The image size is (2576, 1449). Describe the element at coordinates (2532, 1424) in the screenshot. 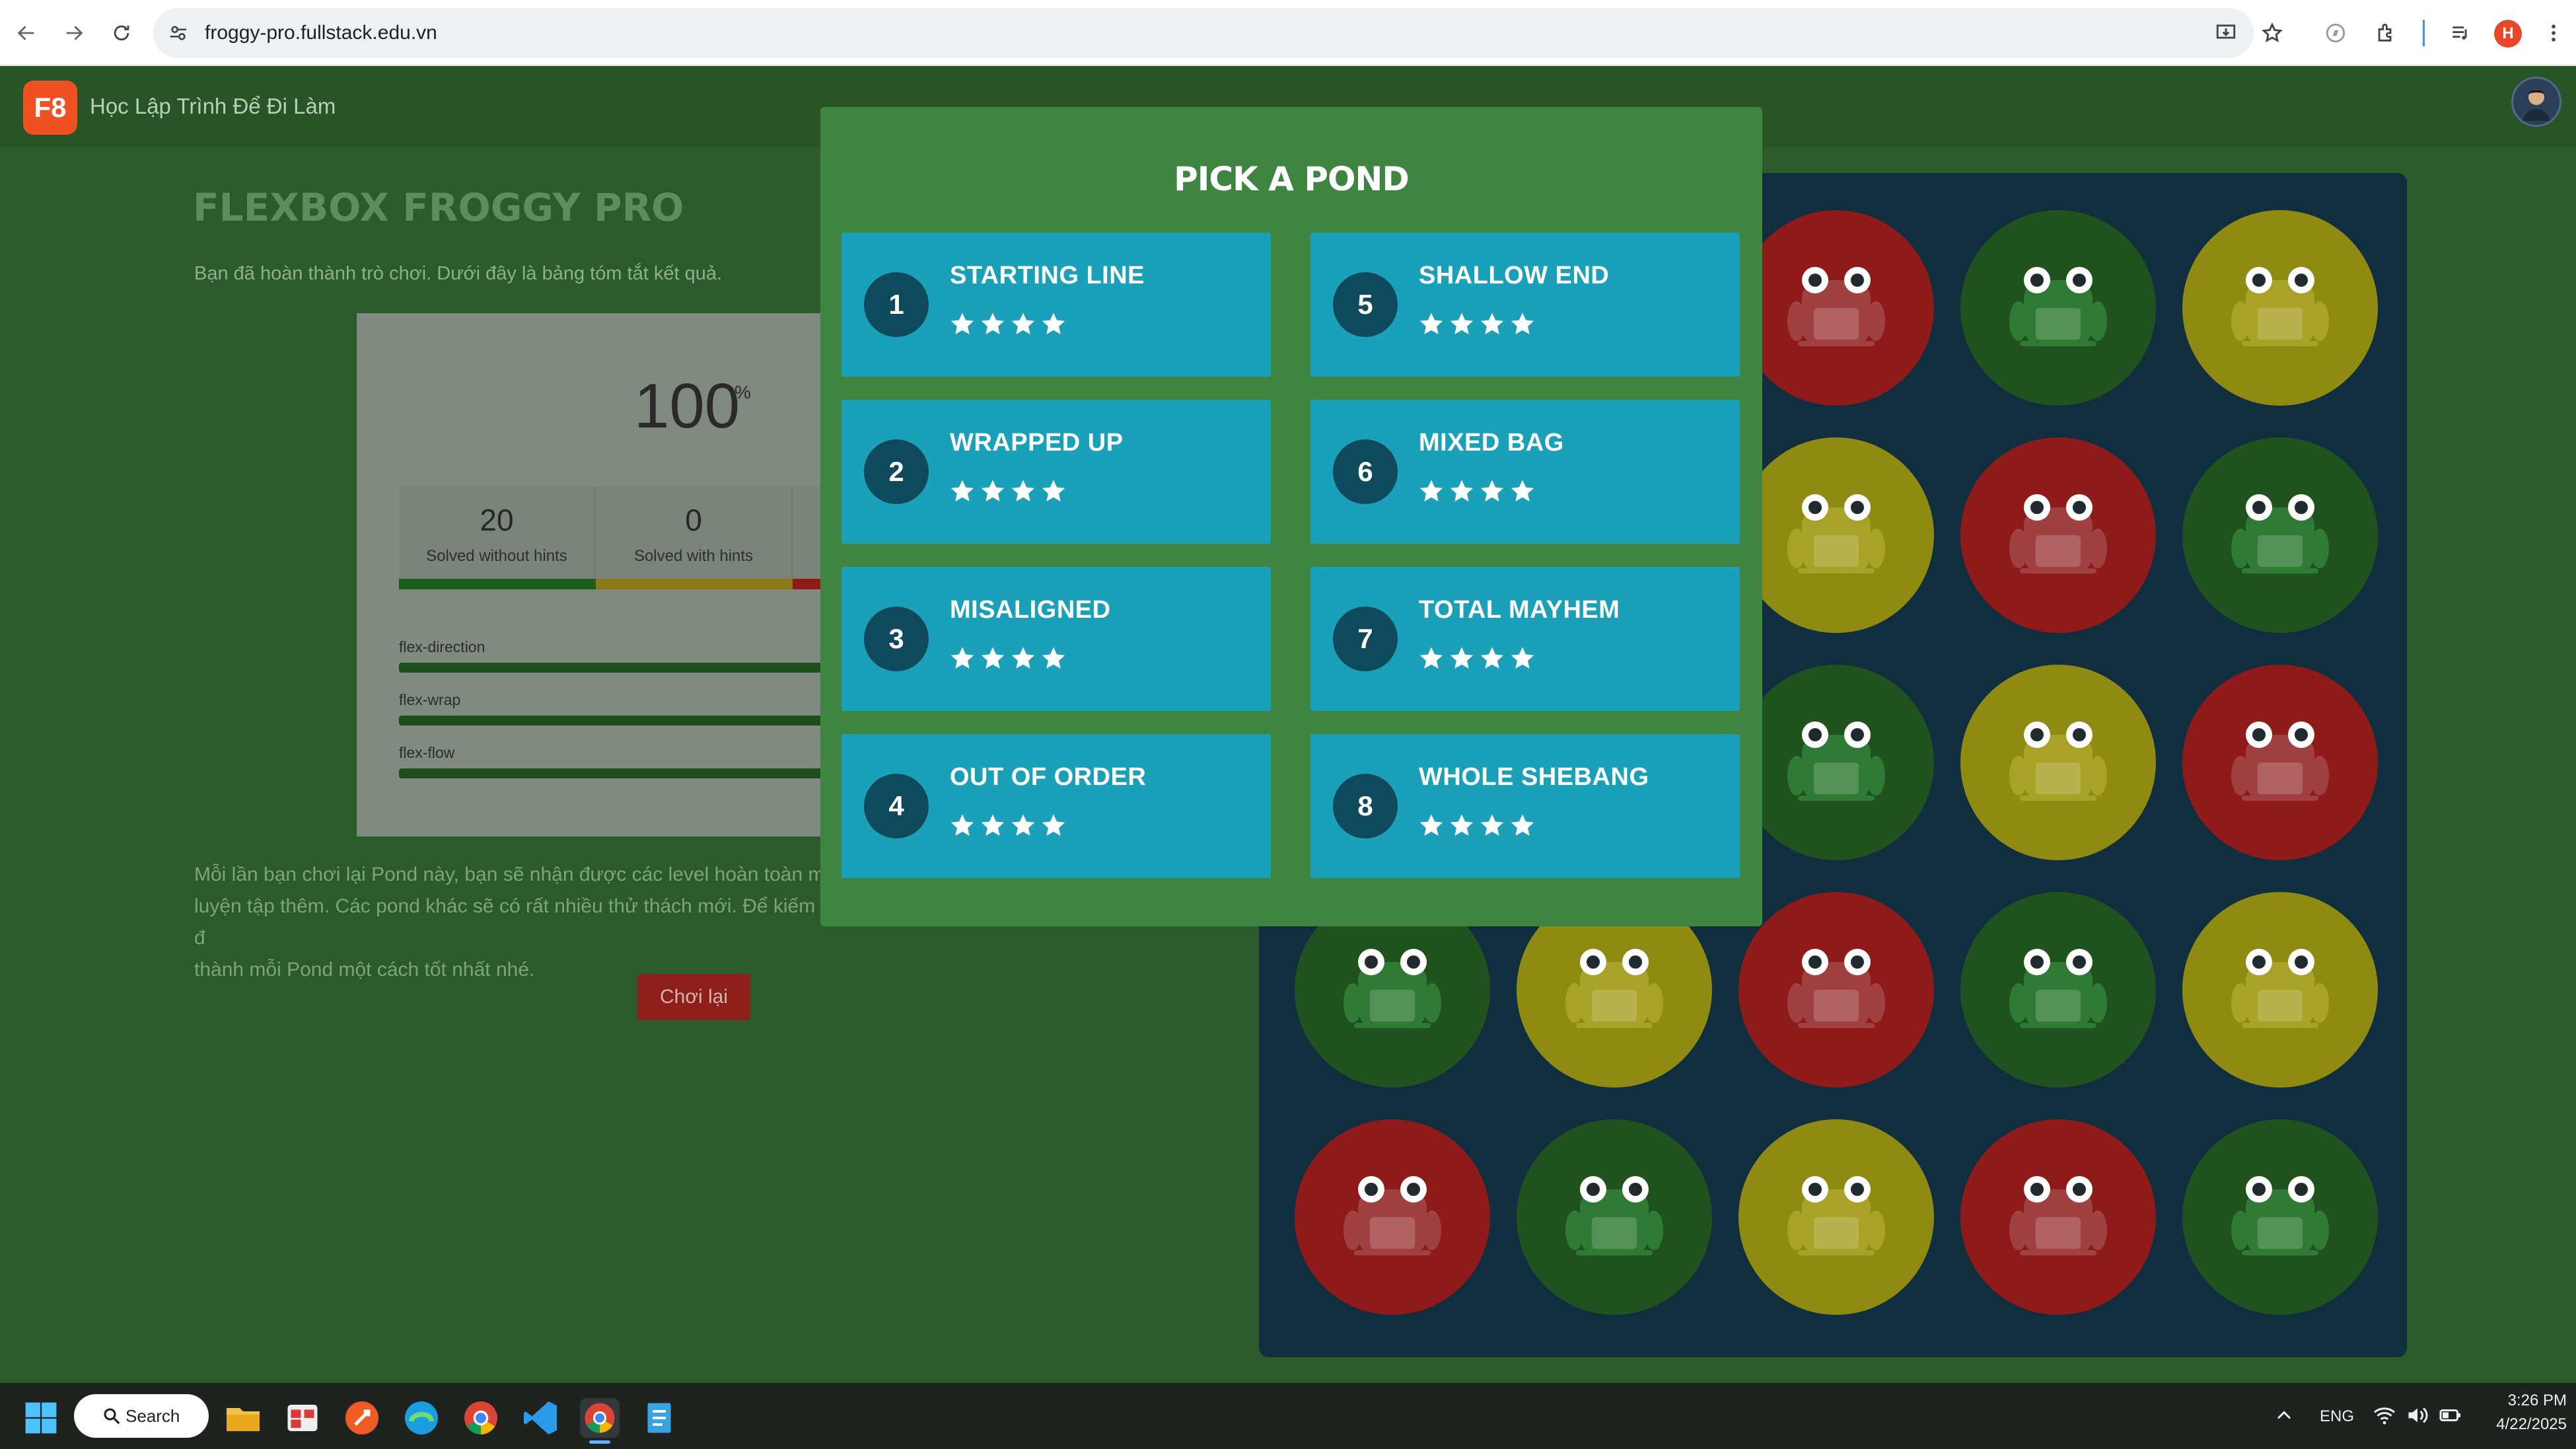

I see `clock-date: 4/22/2025` at that location.